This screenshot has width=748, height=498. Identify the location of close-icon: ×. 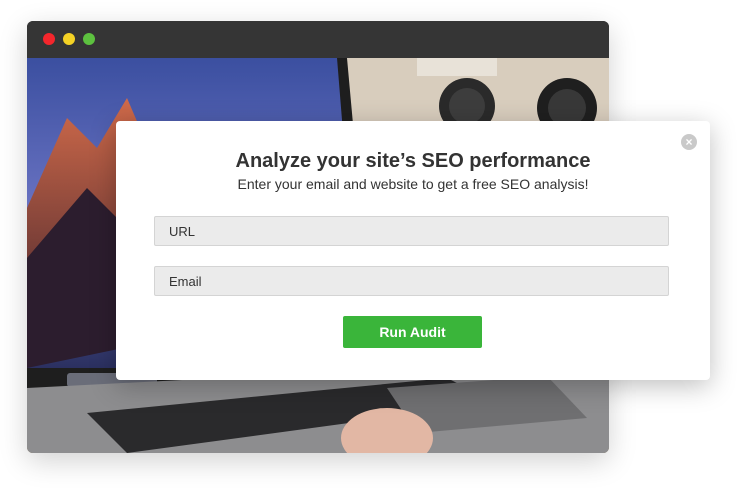
(689, 142).